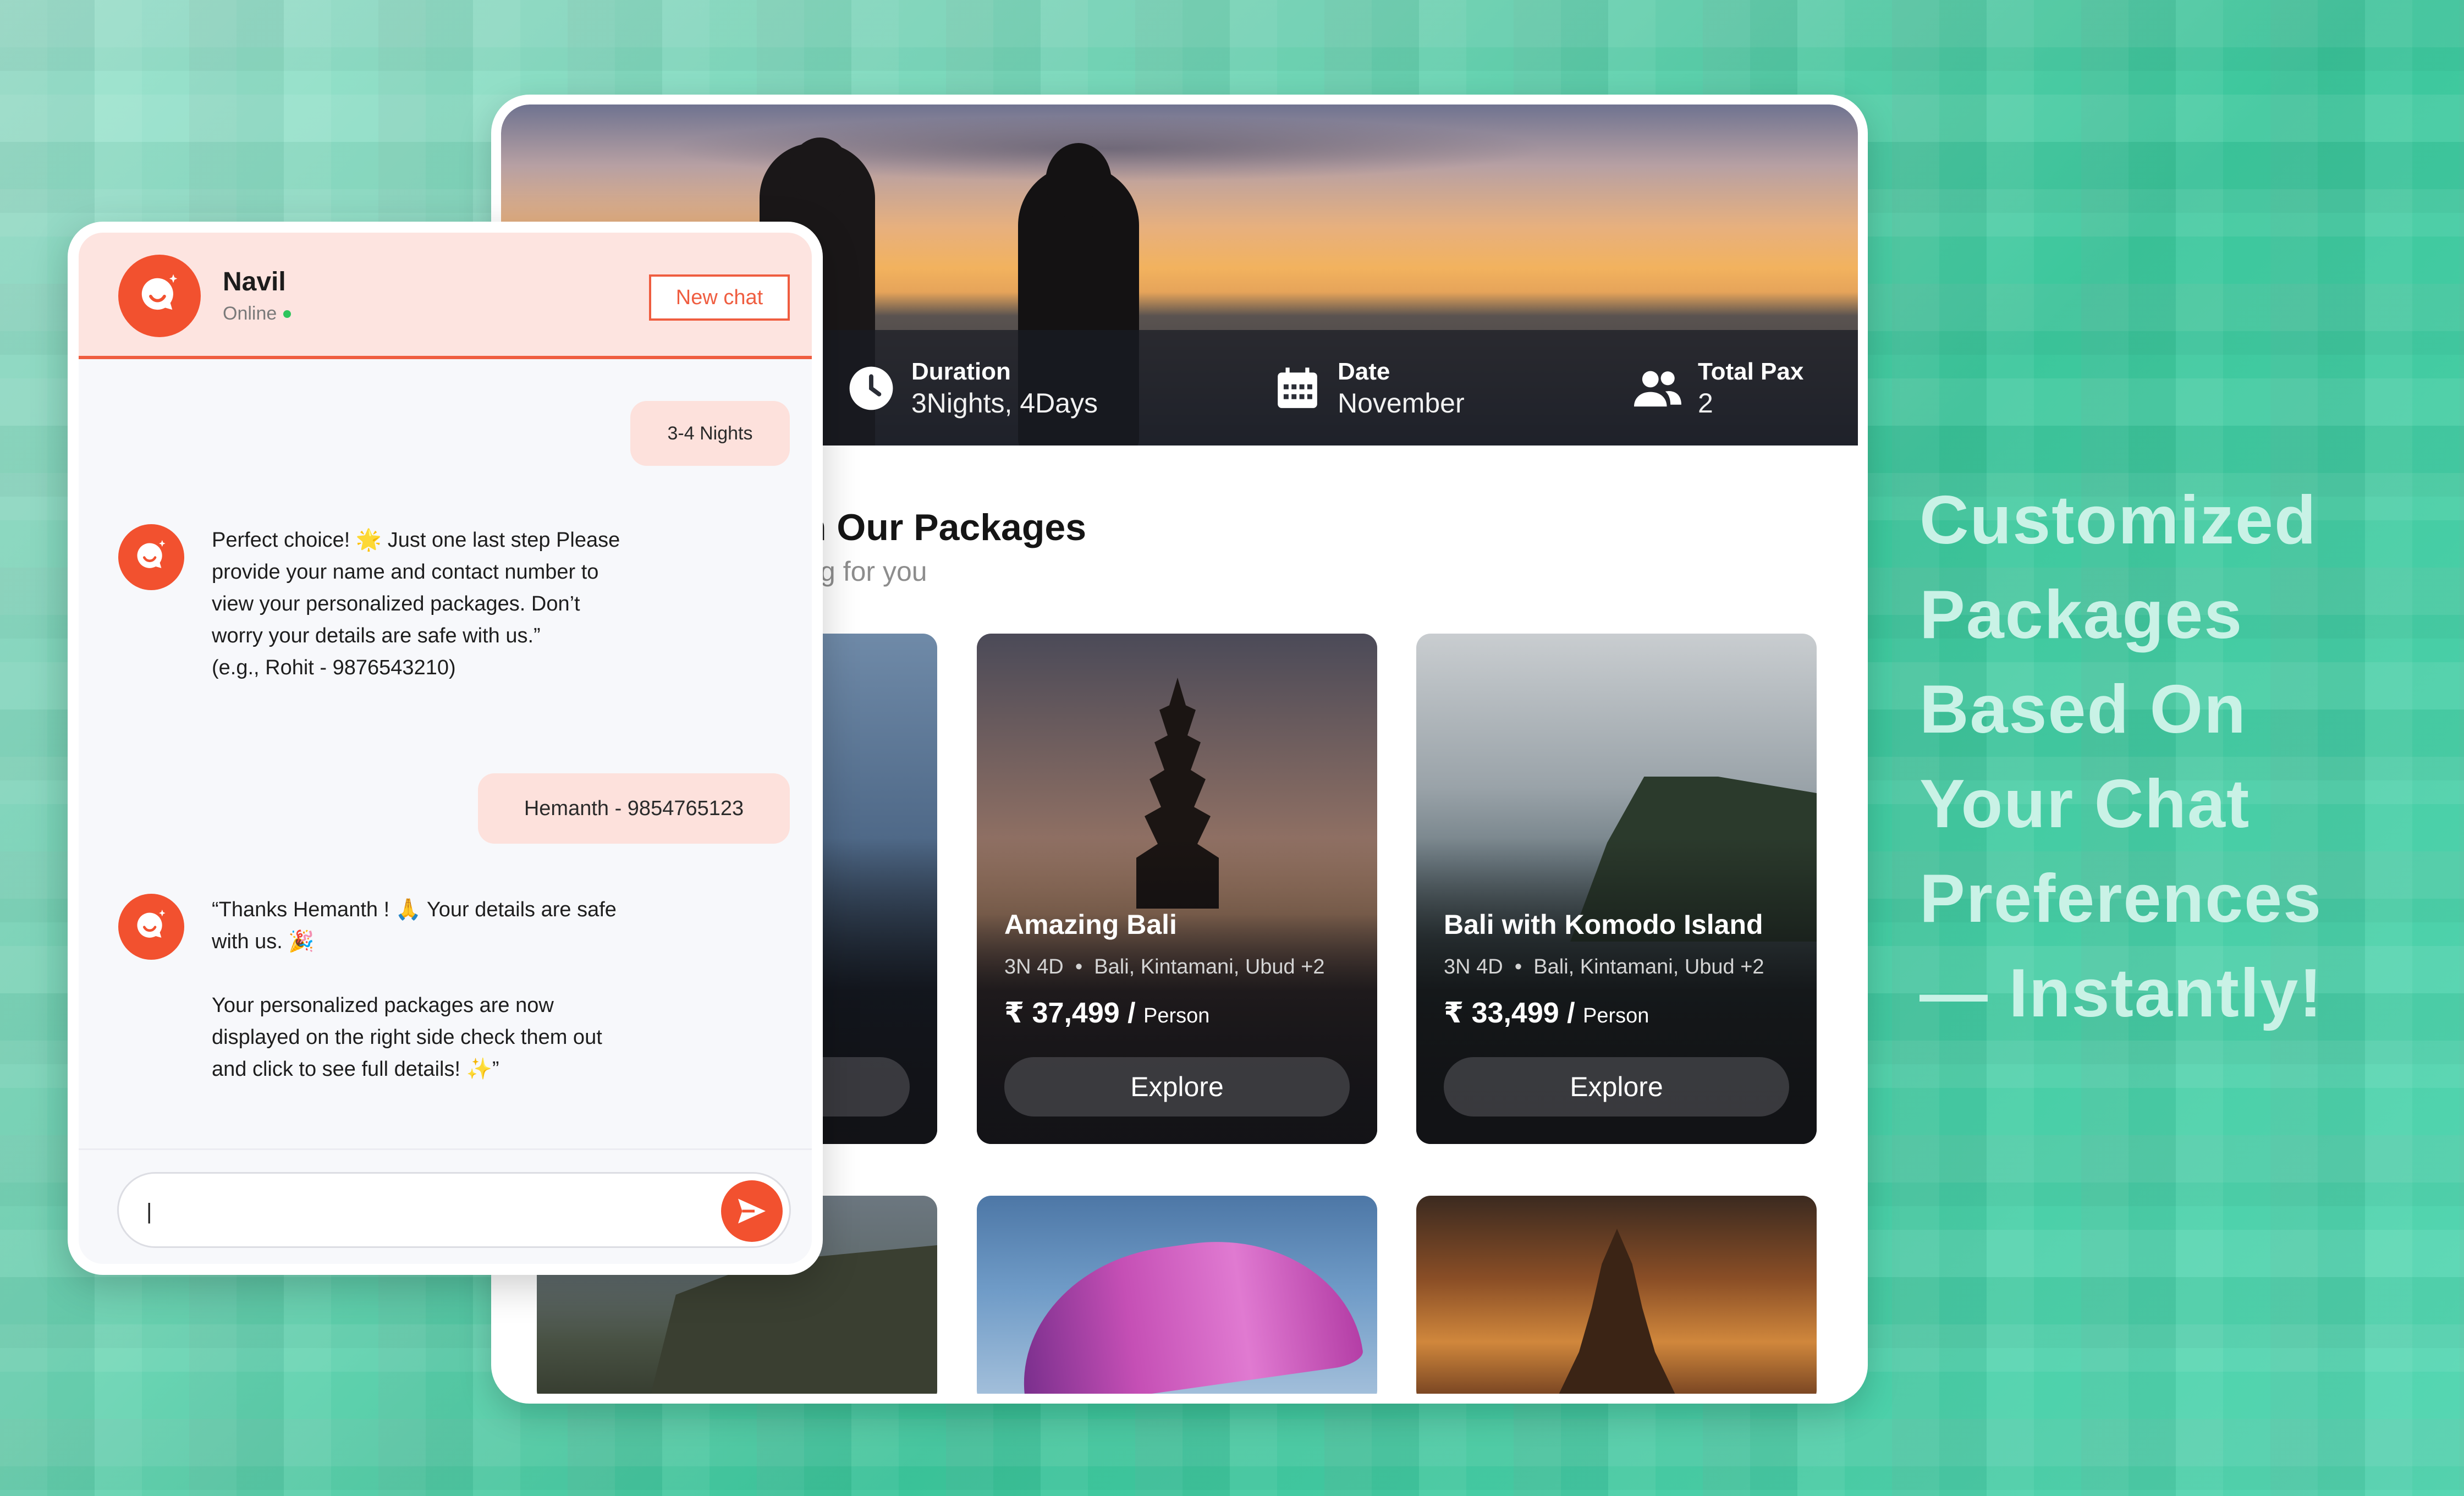 The image size is (2464, 1496). What do you see at coordinates (1401, 403) in the screenshot?
I see `stat-value: November` at bounding box center [1401, 403].